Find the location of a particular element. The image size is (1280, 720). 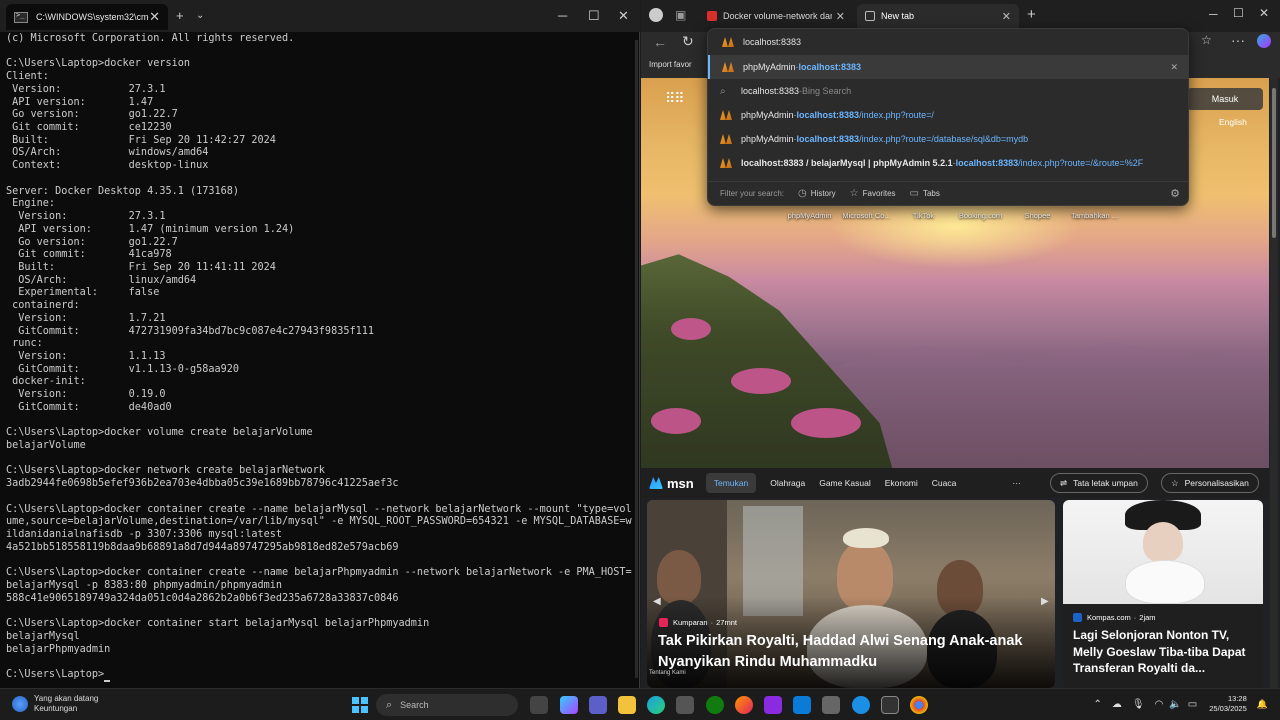

edge-icon is located at coordinates (656, 705).